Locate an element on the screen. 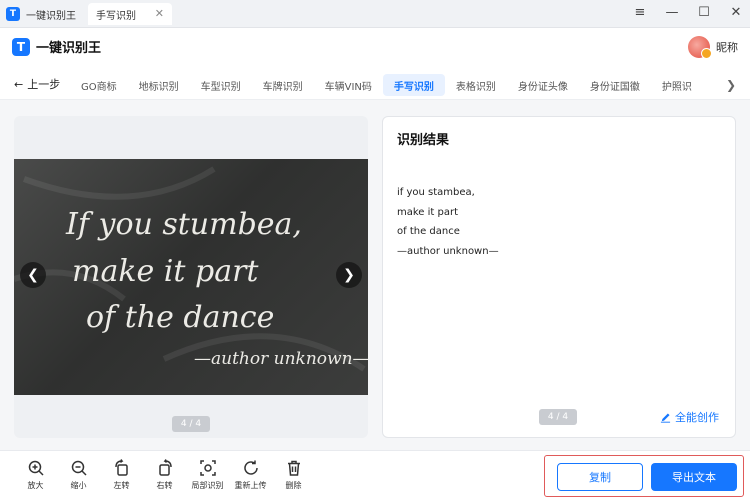 The height and width of the screenshot is (499, 750). result-line: if you stambea, is located at coordinates (436, 192).